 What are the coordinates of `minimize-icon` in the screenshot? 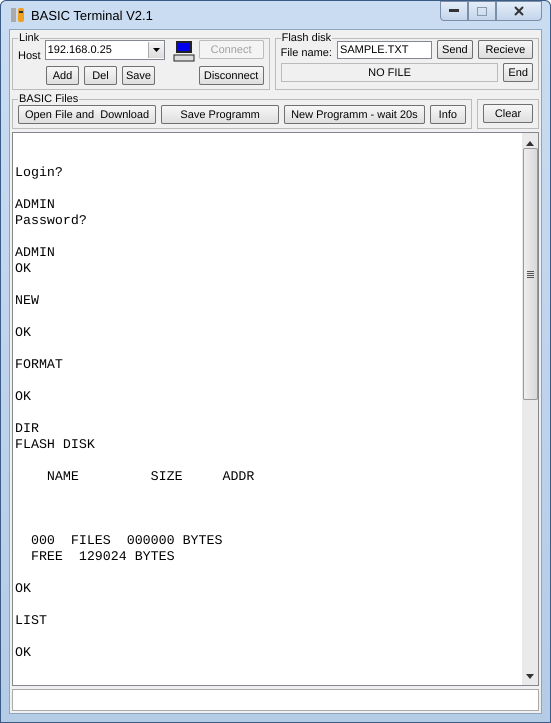 It's located at (454, 11).